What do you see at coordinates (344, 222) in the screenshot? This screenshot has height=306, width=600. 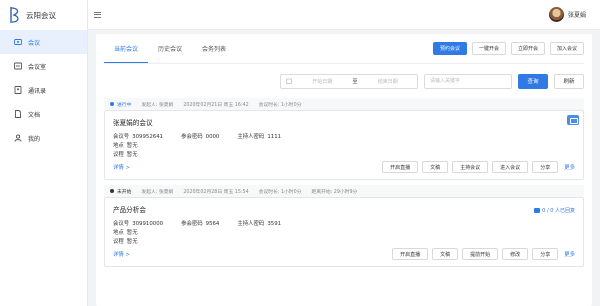 I see `meeting-info-row: 会议号 309910000 参会密码 9564 主持人密码 3591` at bounding box center [344, 222].